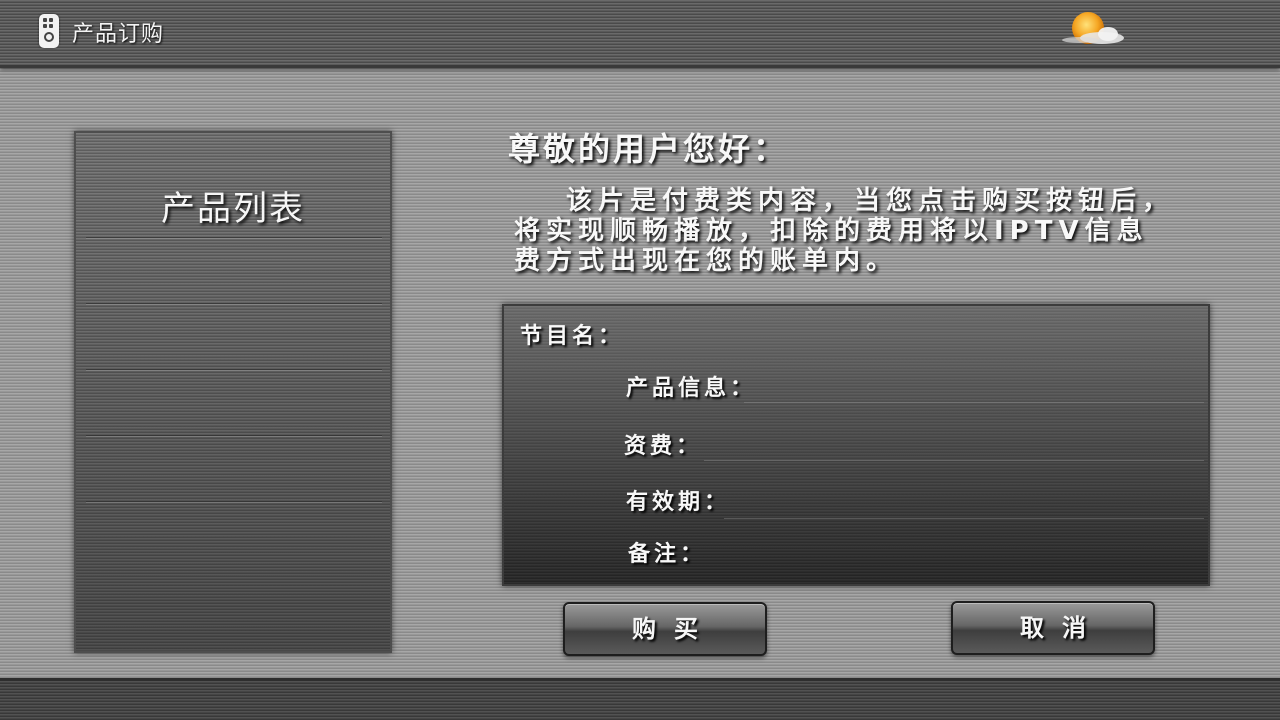 The width and height of the screenshot is (1280, 720). Describe the element at coordinates (691, 388) in the screenshot. I see `product-info-label: 产品信息：` at that location.